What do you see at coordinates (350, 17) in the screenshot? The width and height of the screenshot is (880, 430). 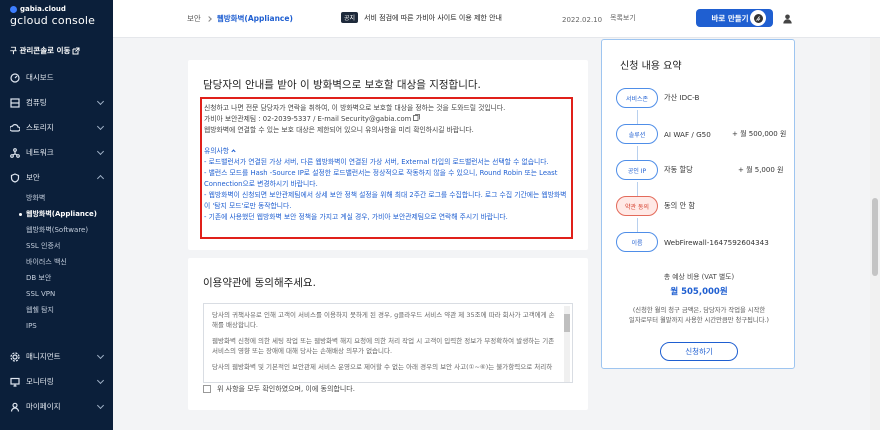 I see `notice-badge: 공지` at bounding box center [350, 17].